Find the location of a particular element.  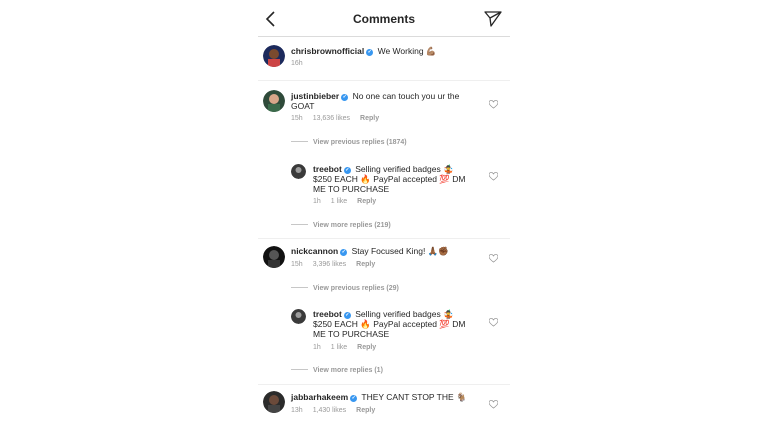

paper-plane-icon is located at coordinates (493, 19).